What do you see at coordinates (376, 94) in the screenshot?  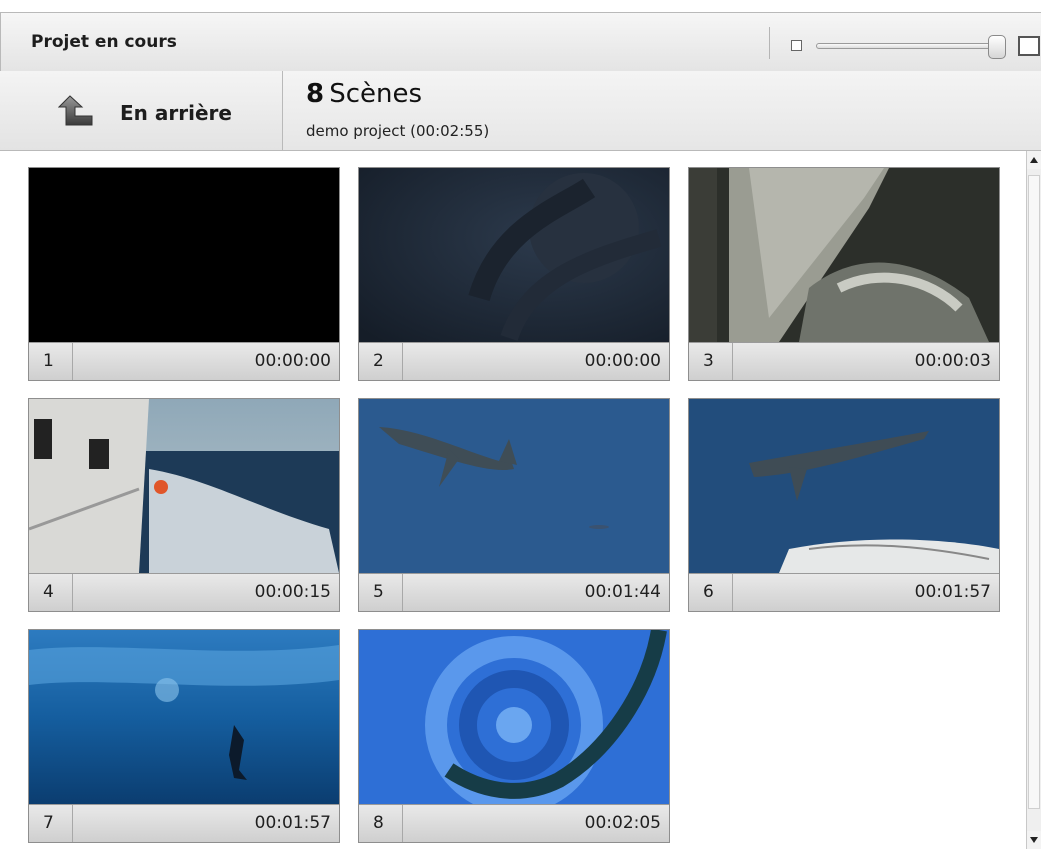 I see `scenes-label: Scènes` at bounding box center [376, 94].